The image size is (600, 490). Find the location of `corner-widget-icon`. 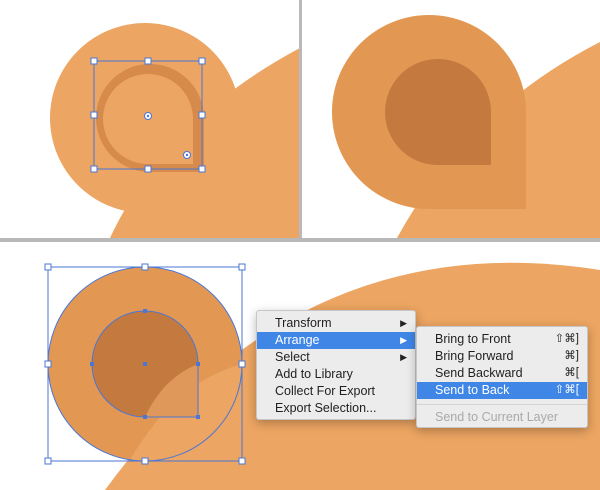

corner-widget-icon is located at coordinates (187, 155).